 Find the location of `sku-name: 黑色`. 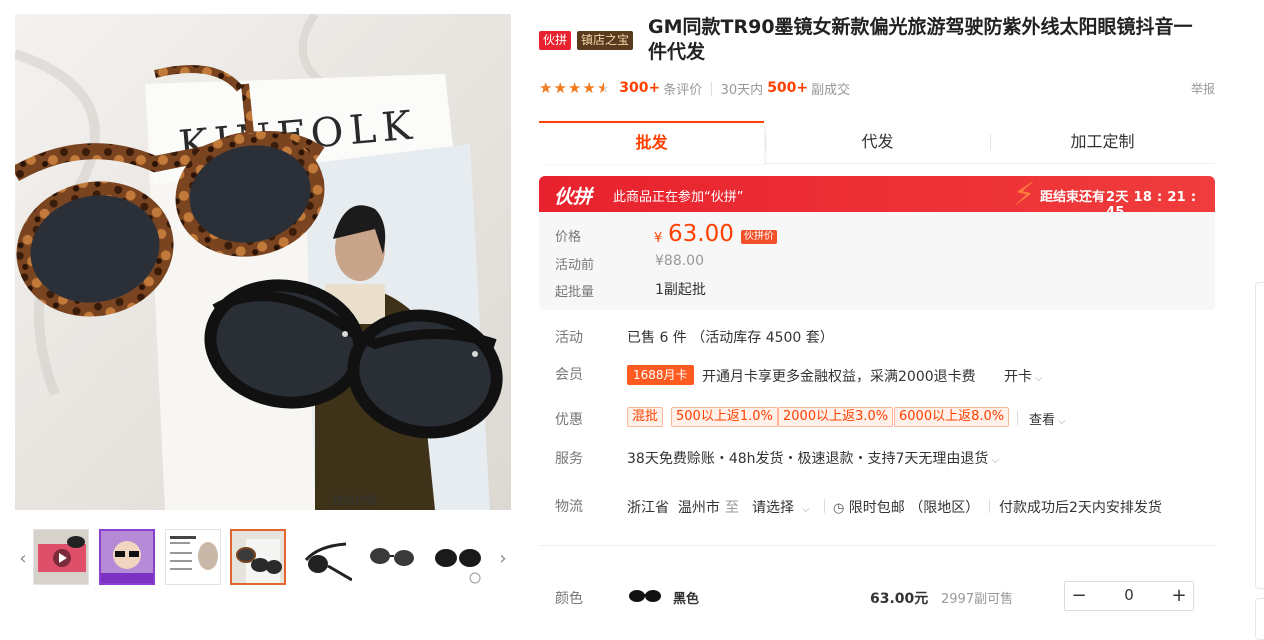

sku-name: 黑色 is located at coordinates (686, 599).